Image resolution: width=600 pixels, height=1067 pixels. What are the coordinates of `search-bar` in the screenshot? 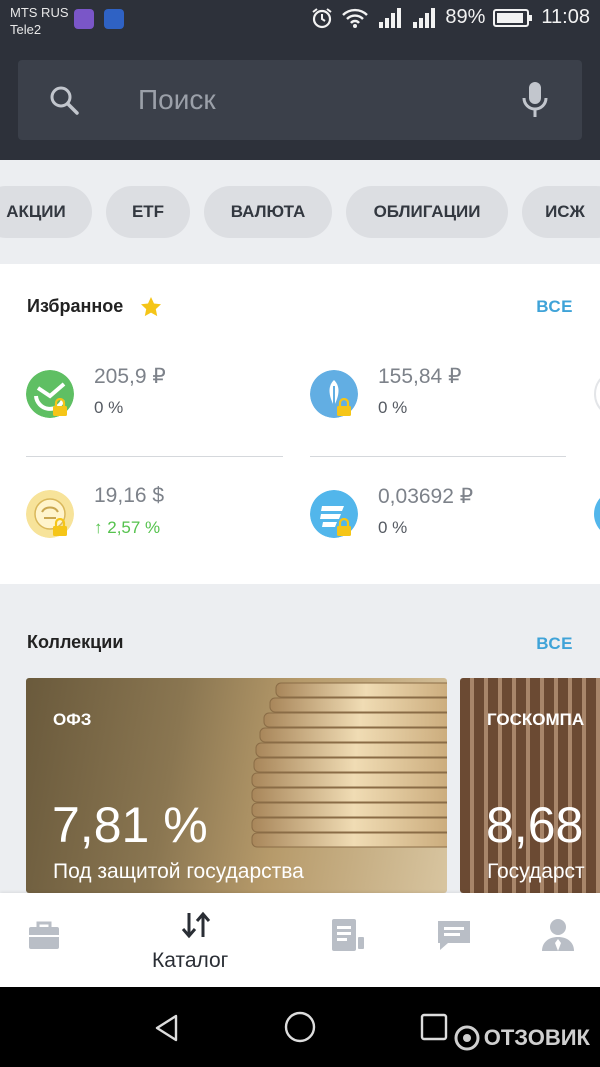 It's located at (300, 100).